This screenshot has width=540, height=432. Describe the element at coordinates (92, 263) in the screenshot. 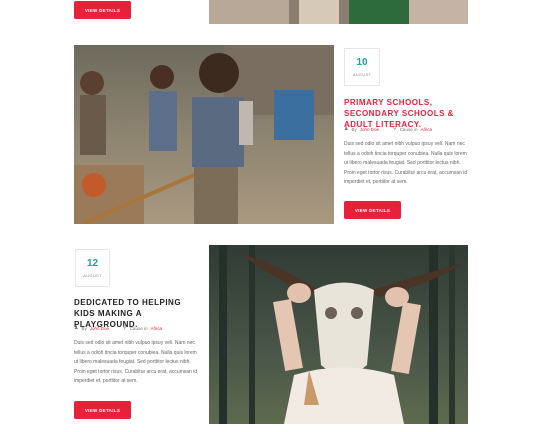

I see `post-date-day: 12` at that location.